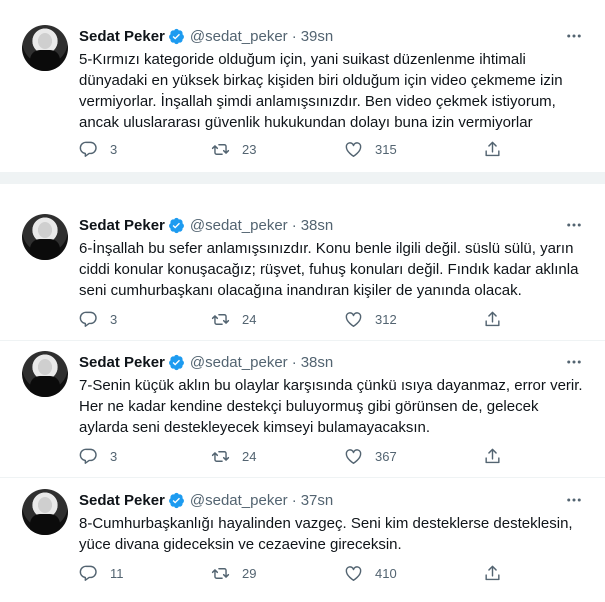  I want to click on tweet-header: Sedat Peker @sedat_peker · 37sn, so click(206, 500).